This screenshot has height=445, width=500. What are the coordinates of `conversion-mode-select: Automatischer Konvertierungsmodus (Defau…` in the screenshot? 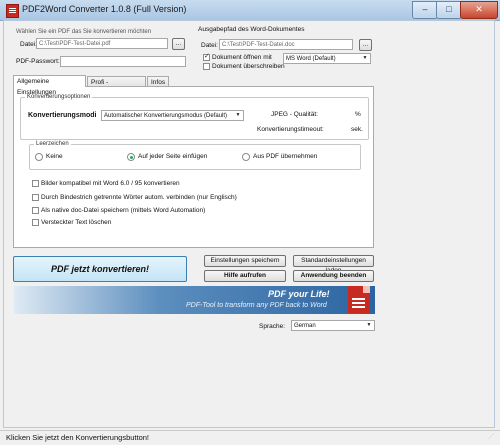 It's located at (172, 115).